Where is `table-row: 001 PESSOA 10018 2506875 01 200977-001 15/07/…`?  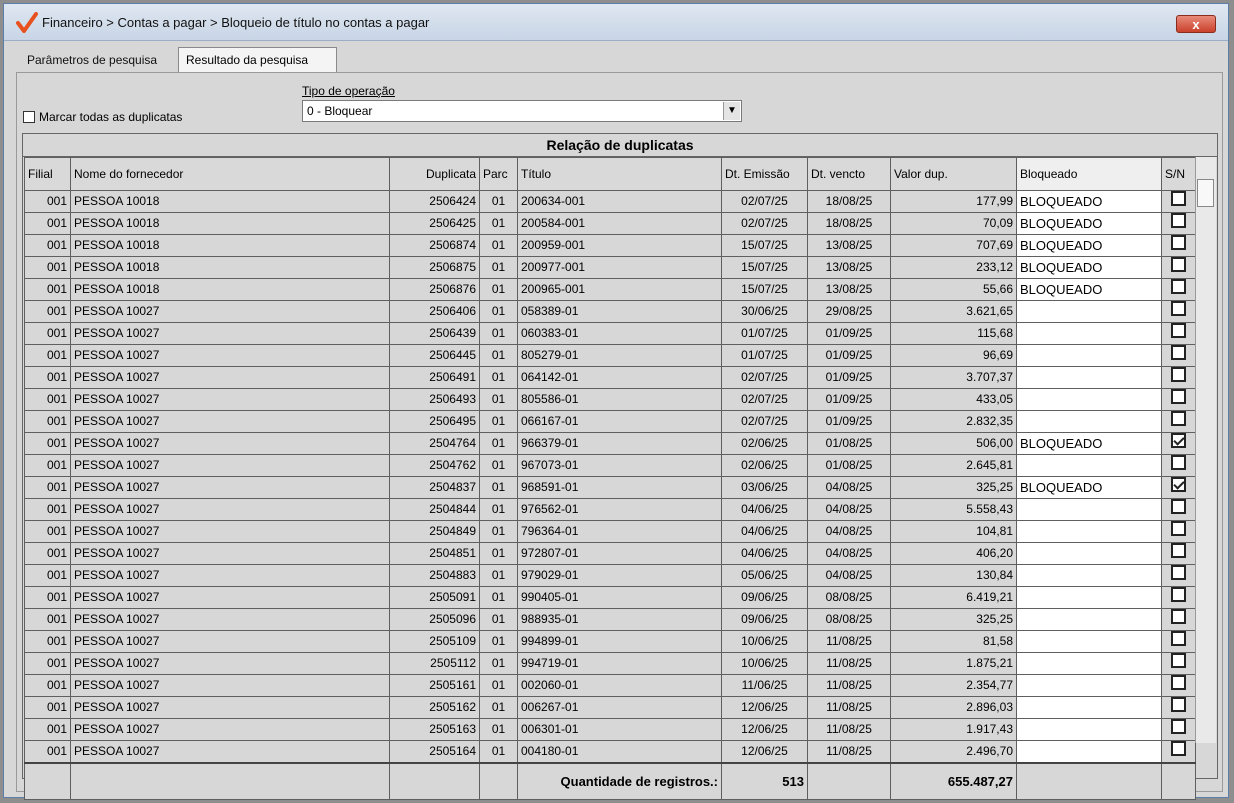 table-row: 001 PESSOA 10018 2506875 01 200977-001 15/07/… is located at coordinates (610, 267).